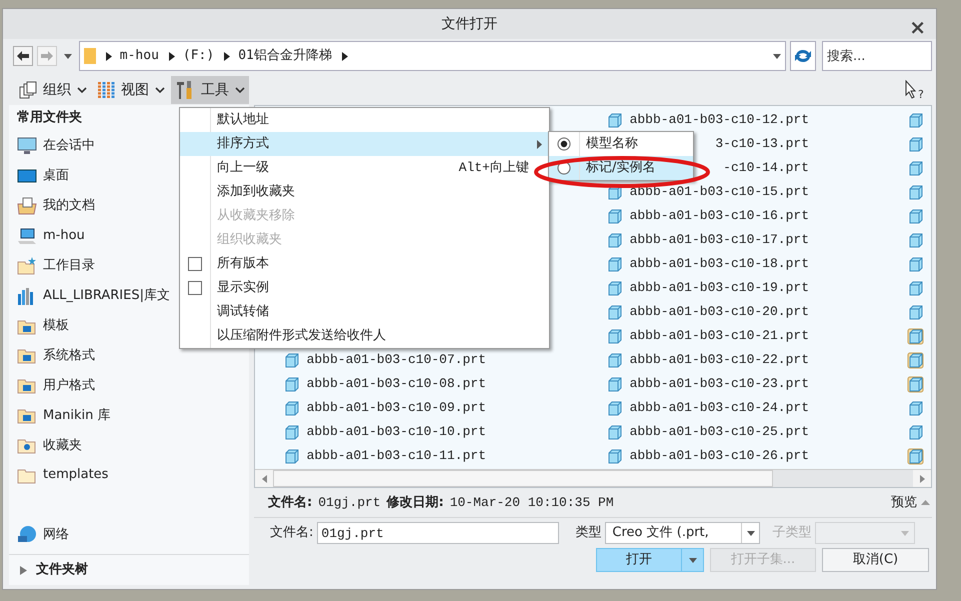 Image resolution: width=961 pixels, height=601 pixels. What do you see at coordinates (129, 475) in the screenshot?
I see `sidebar-item: templates` at bounding box center [129, 475].